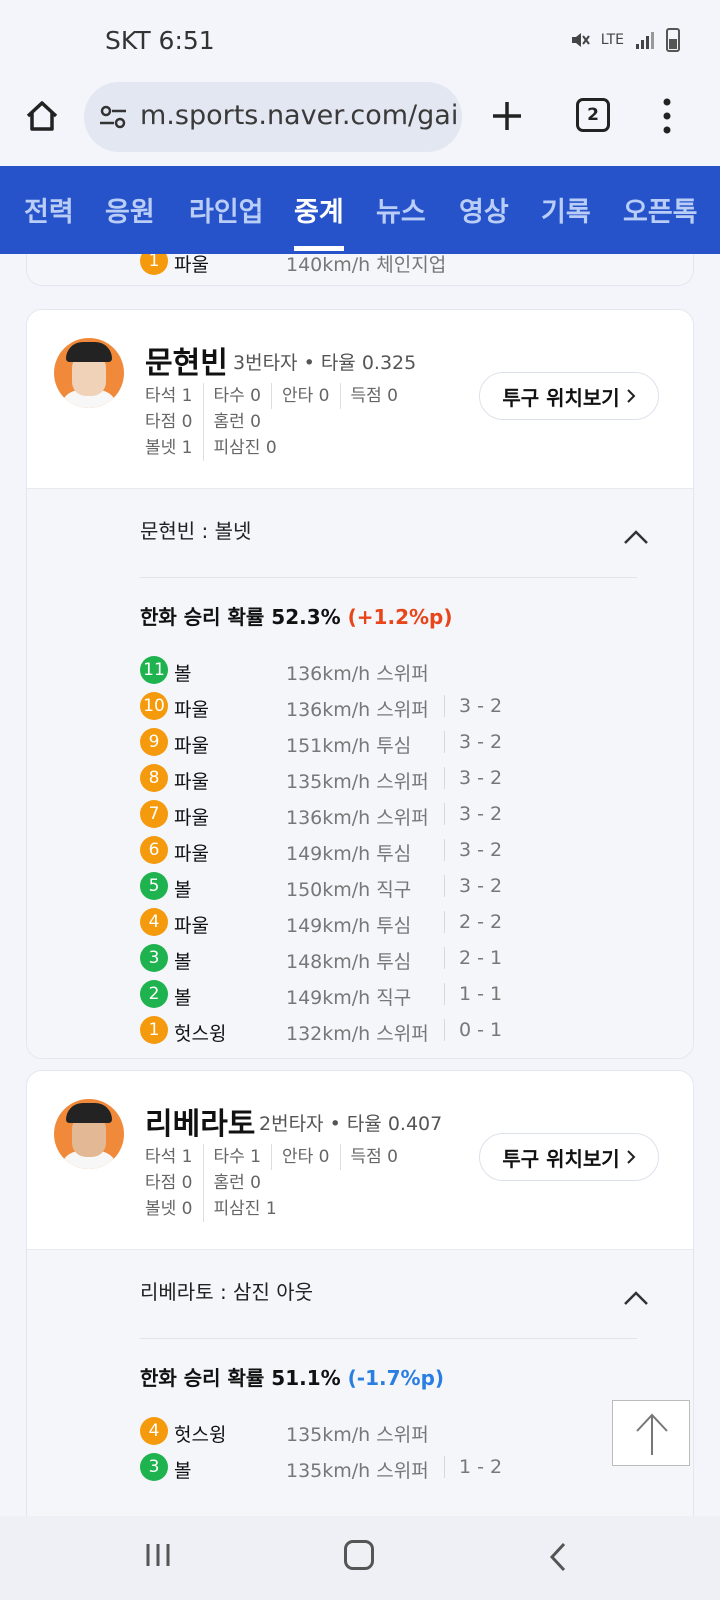  What do you see at coordinates (631, 396) in the screenshot?
I see `chevron-right-icon` at bounding box center [631, 396].